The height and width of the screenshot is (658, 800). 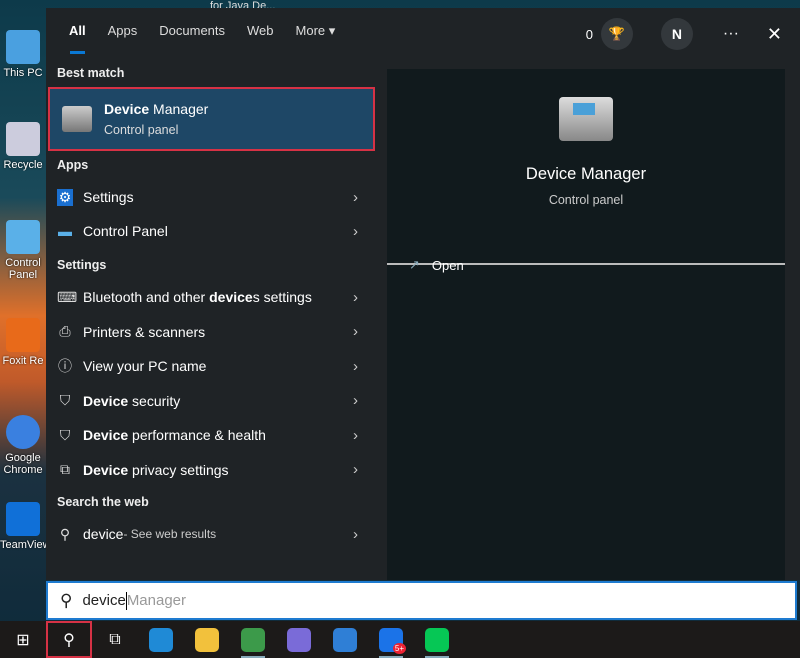 I want to click on control-panel-icon, so click(x=23, y=237).